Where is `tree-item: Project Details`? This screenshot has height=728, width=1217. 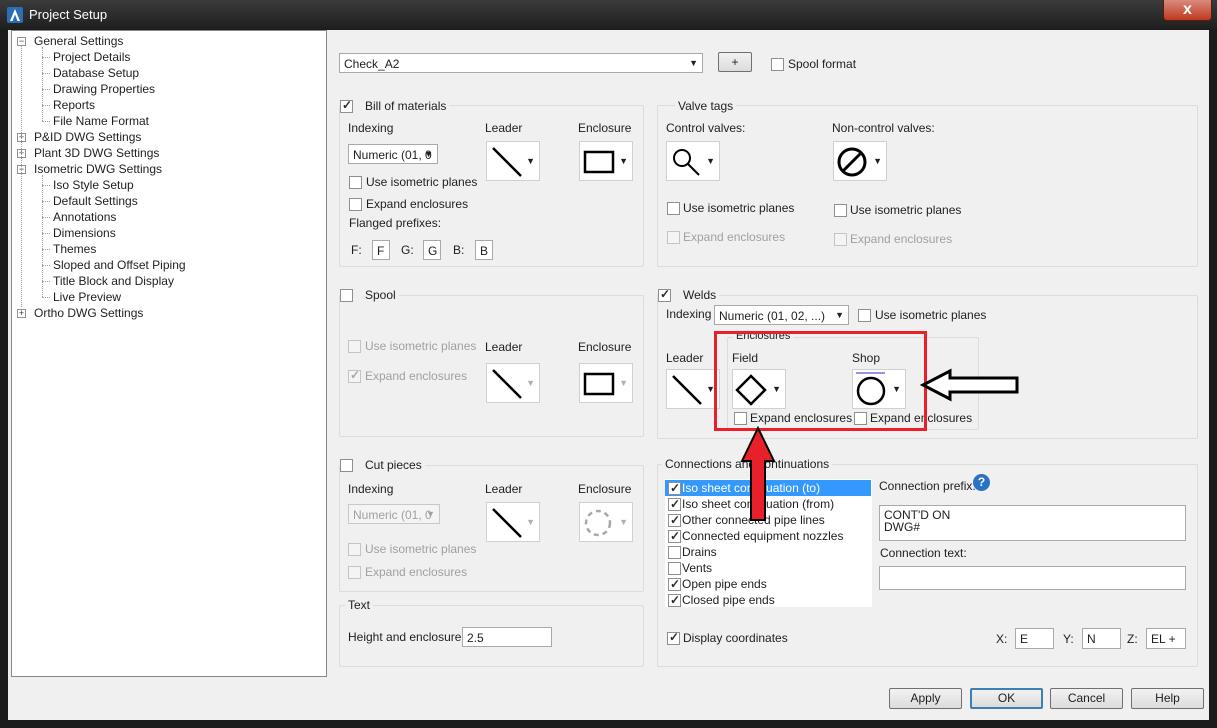 tree-item: Project Details is located at coordinates (91, 57).